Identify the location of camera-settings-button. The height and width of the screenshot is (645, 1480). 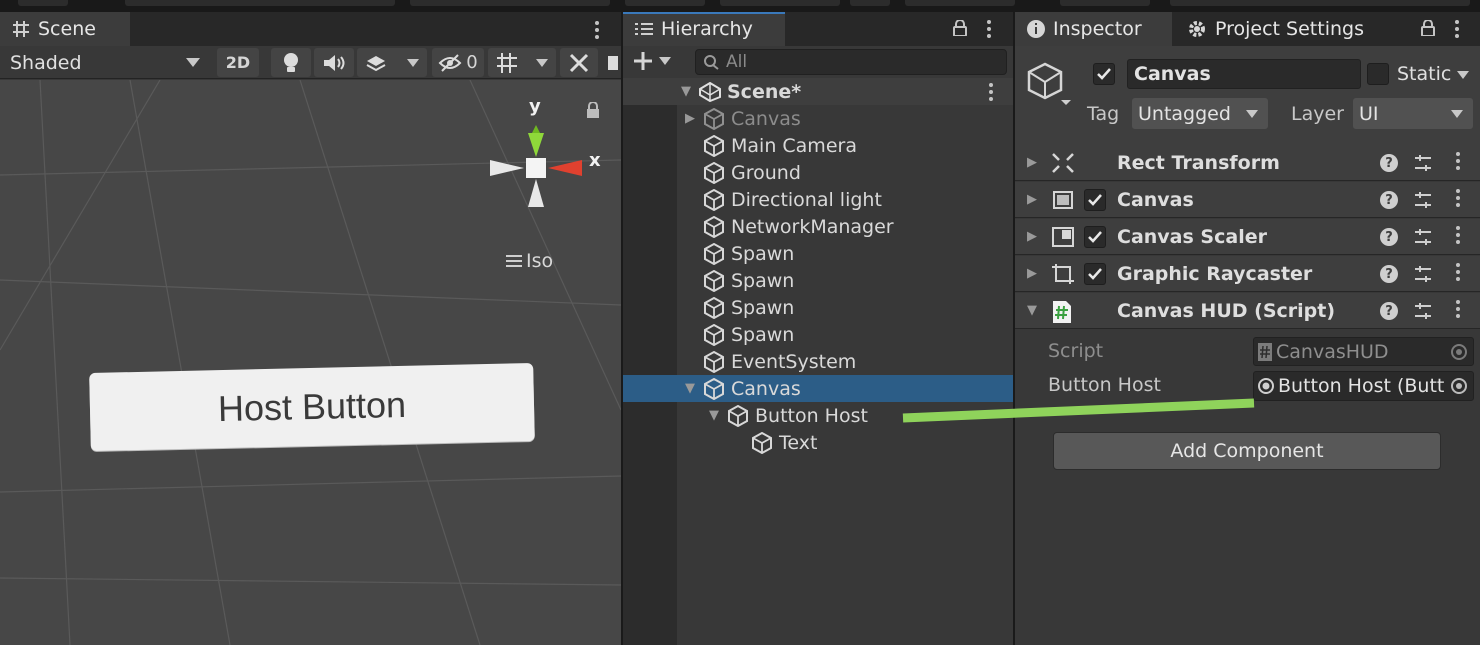
(612, 62).